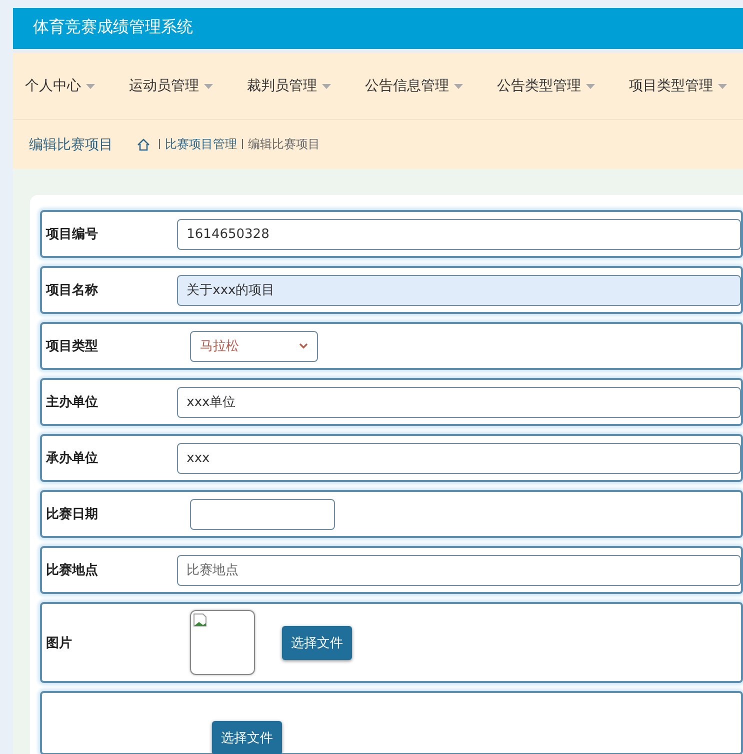 This screenshot has width=743, height=754. What do you see at coordinates (414, 86) in the screenshot?
I see `nav-menu-item: 公告信息管理` at bounding box center [414, 86].